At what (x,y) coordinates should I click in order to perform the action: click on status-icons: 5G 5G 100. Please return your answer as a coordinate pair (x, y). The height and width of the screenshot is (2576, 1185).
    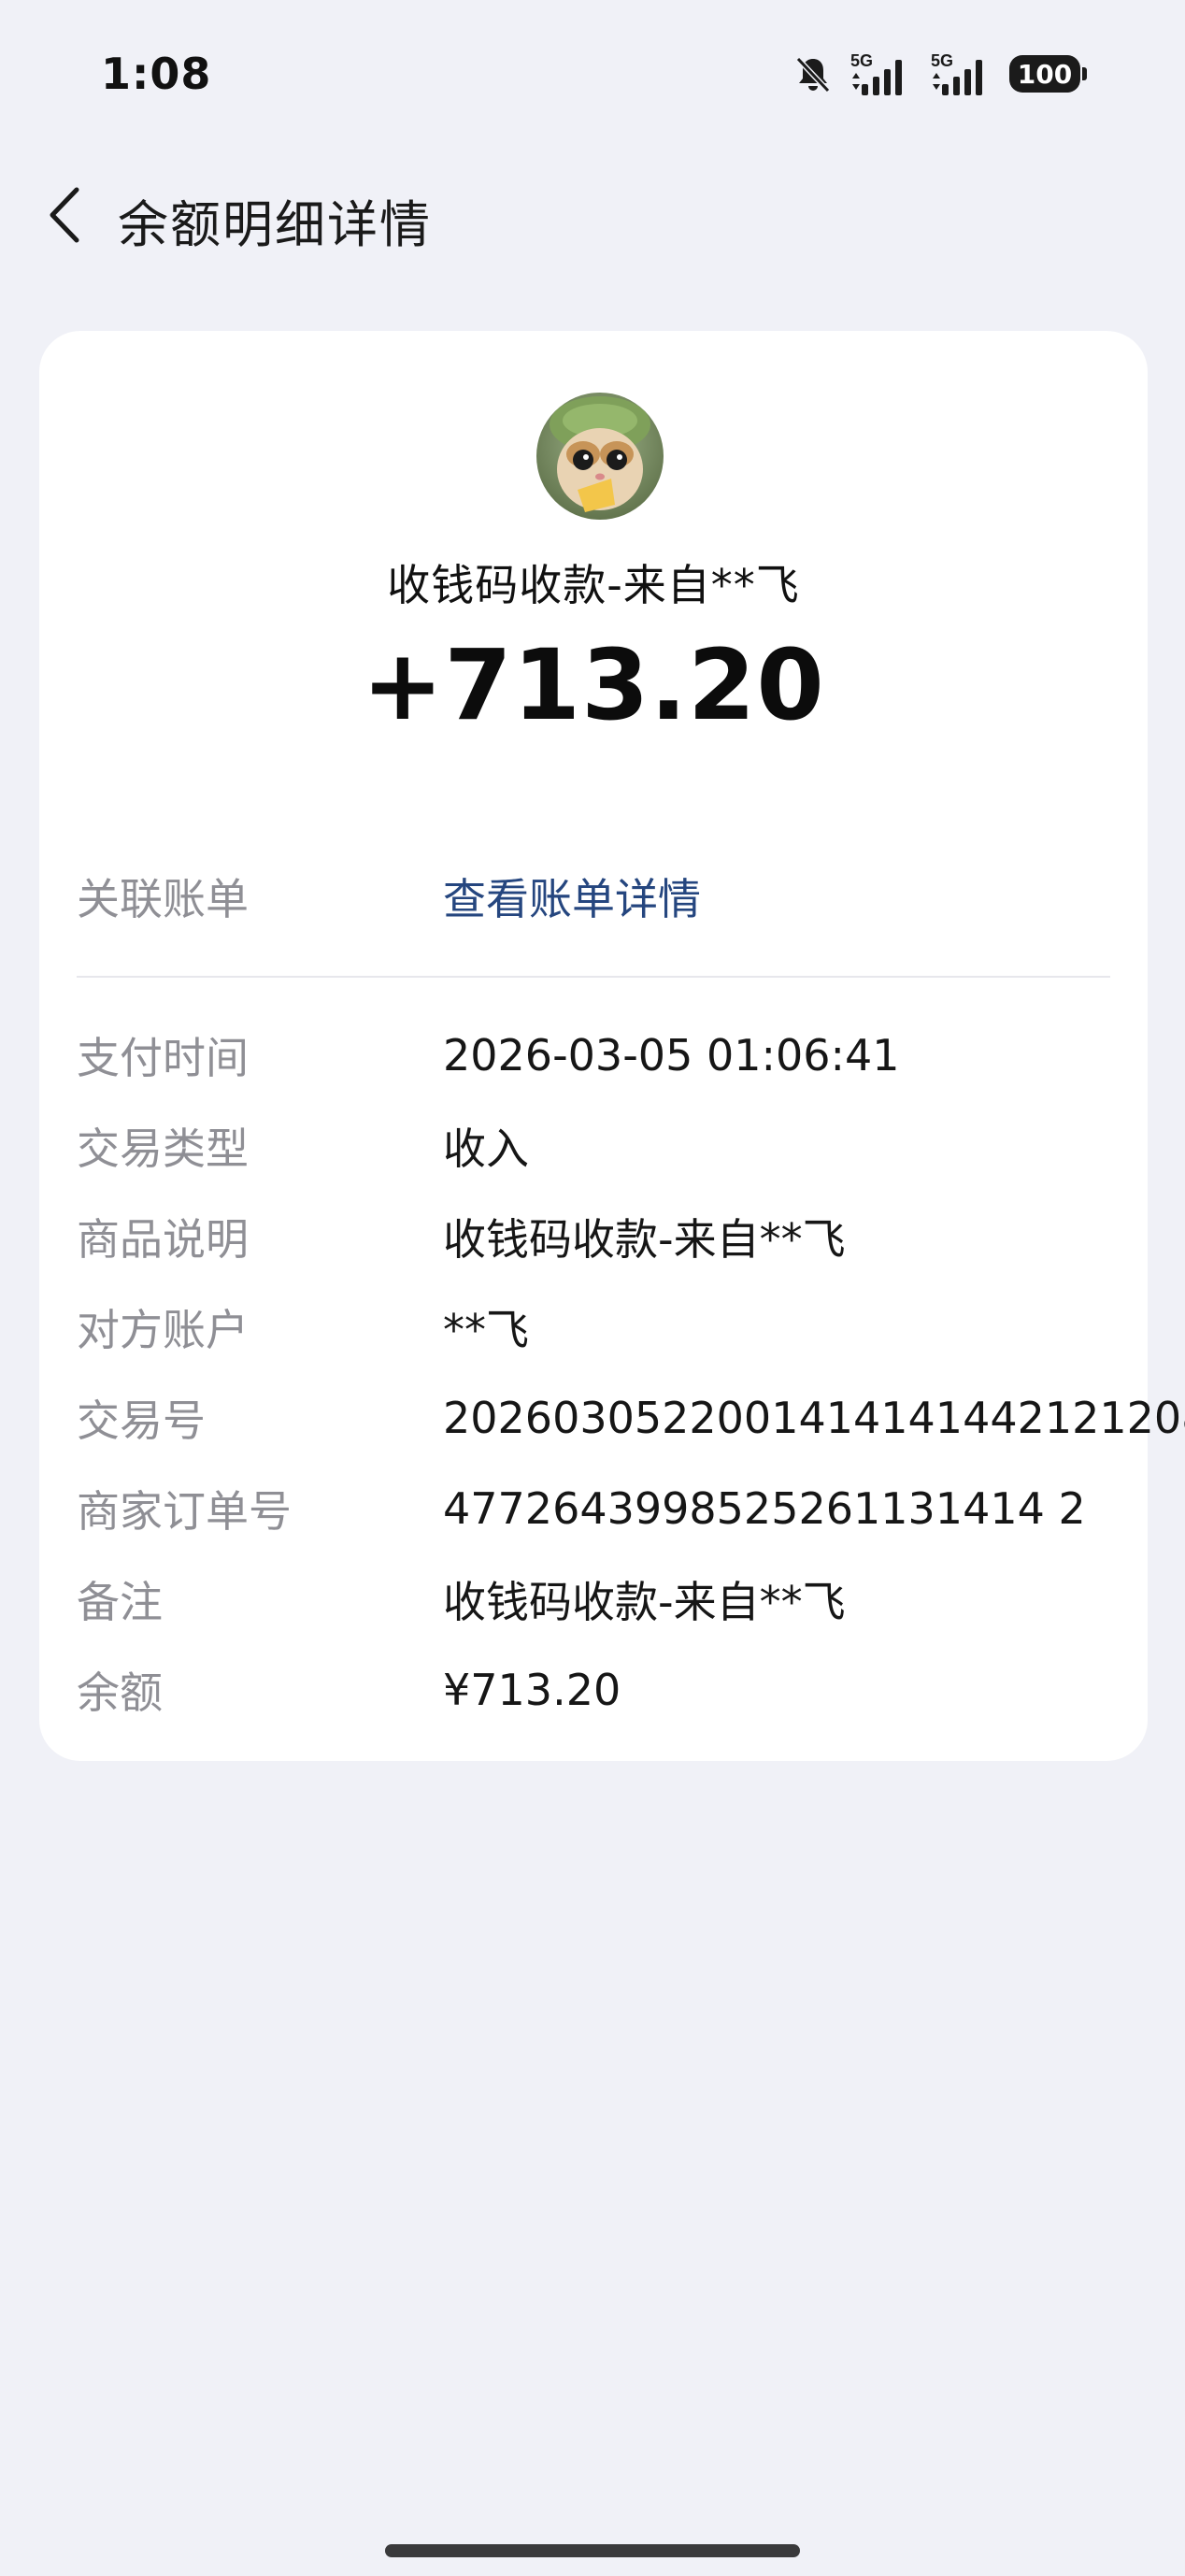
    Looking at the image, I should click on (939, 73).